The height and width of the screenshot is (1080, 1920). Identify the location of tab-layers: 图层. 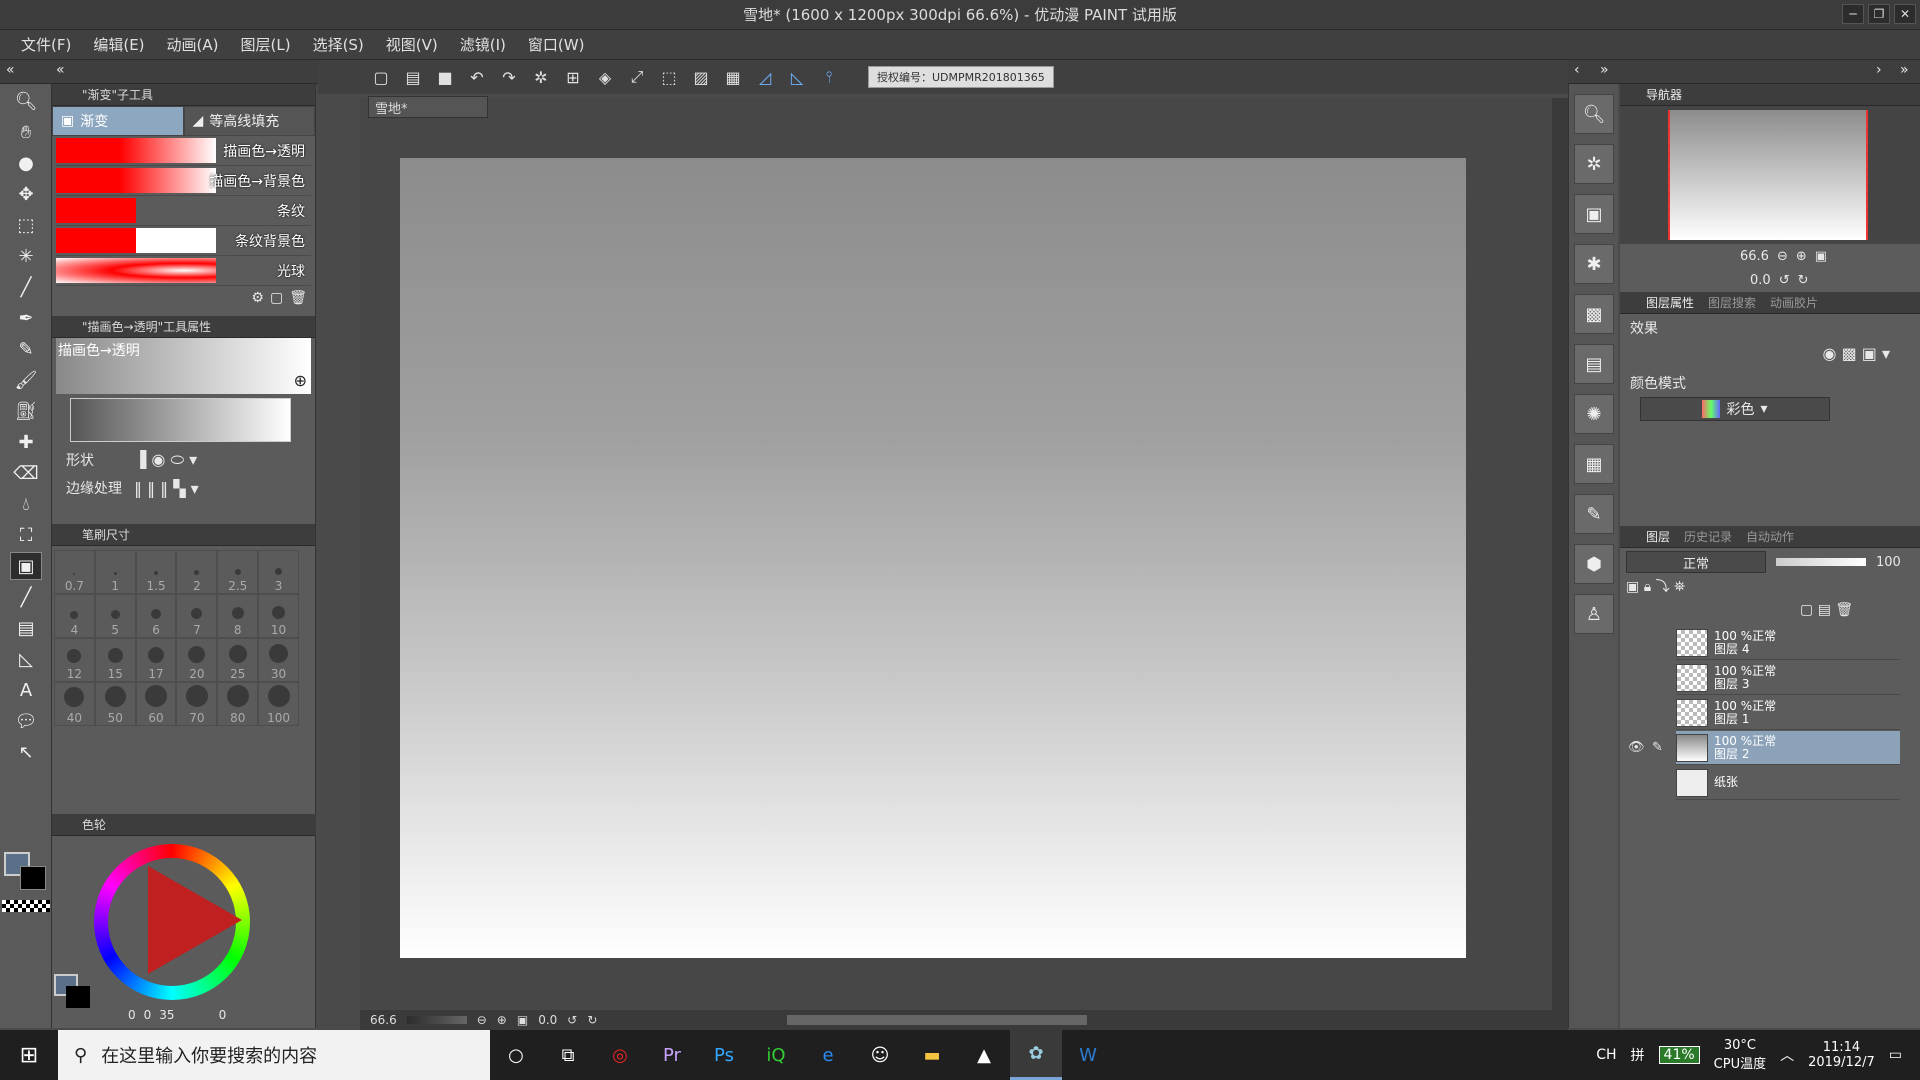
(1658, 536).